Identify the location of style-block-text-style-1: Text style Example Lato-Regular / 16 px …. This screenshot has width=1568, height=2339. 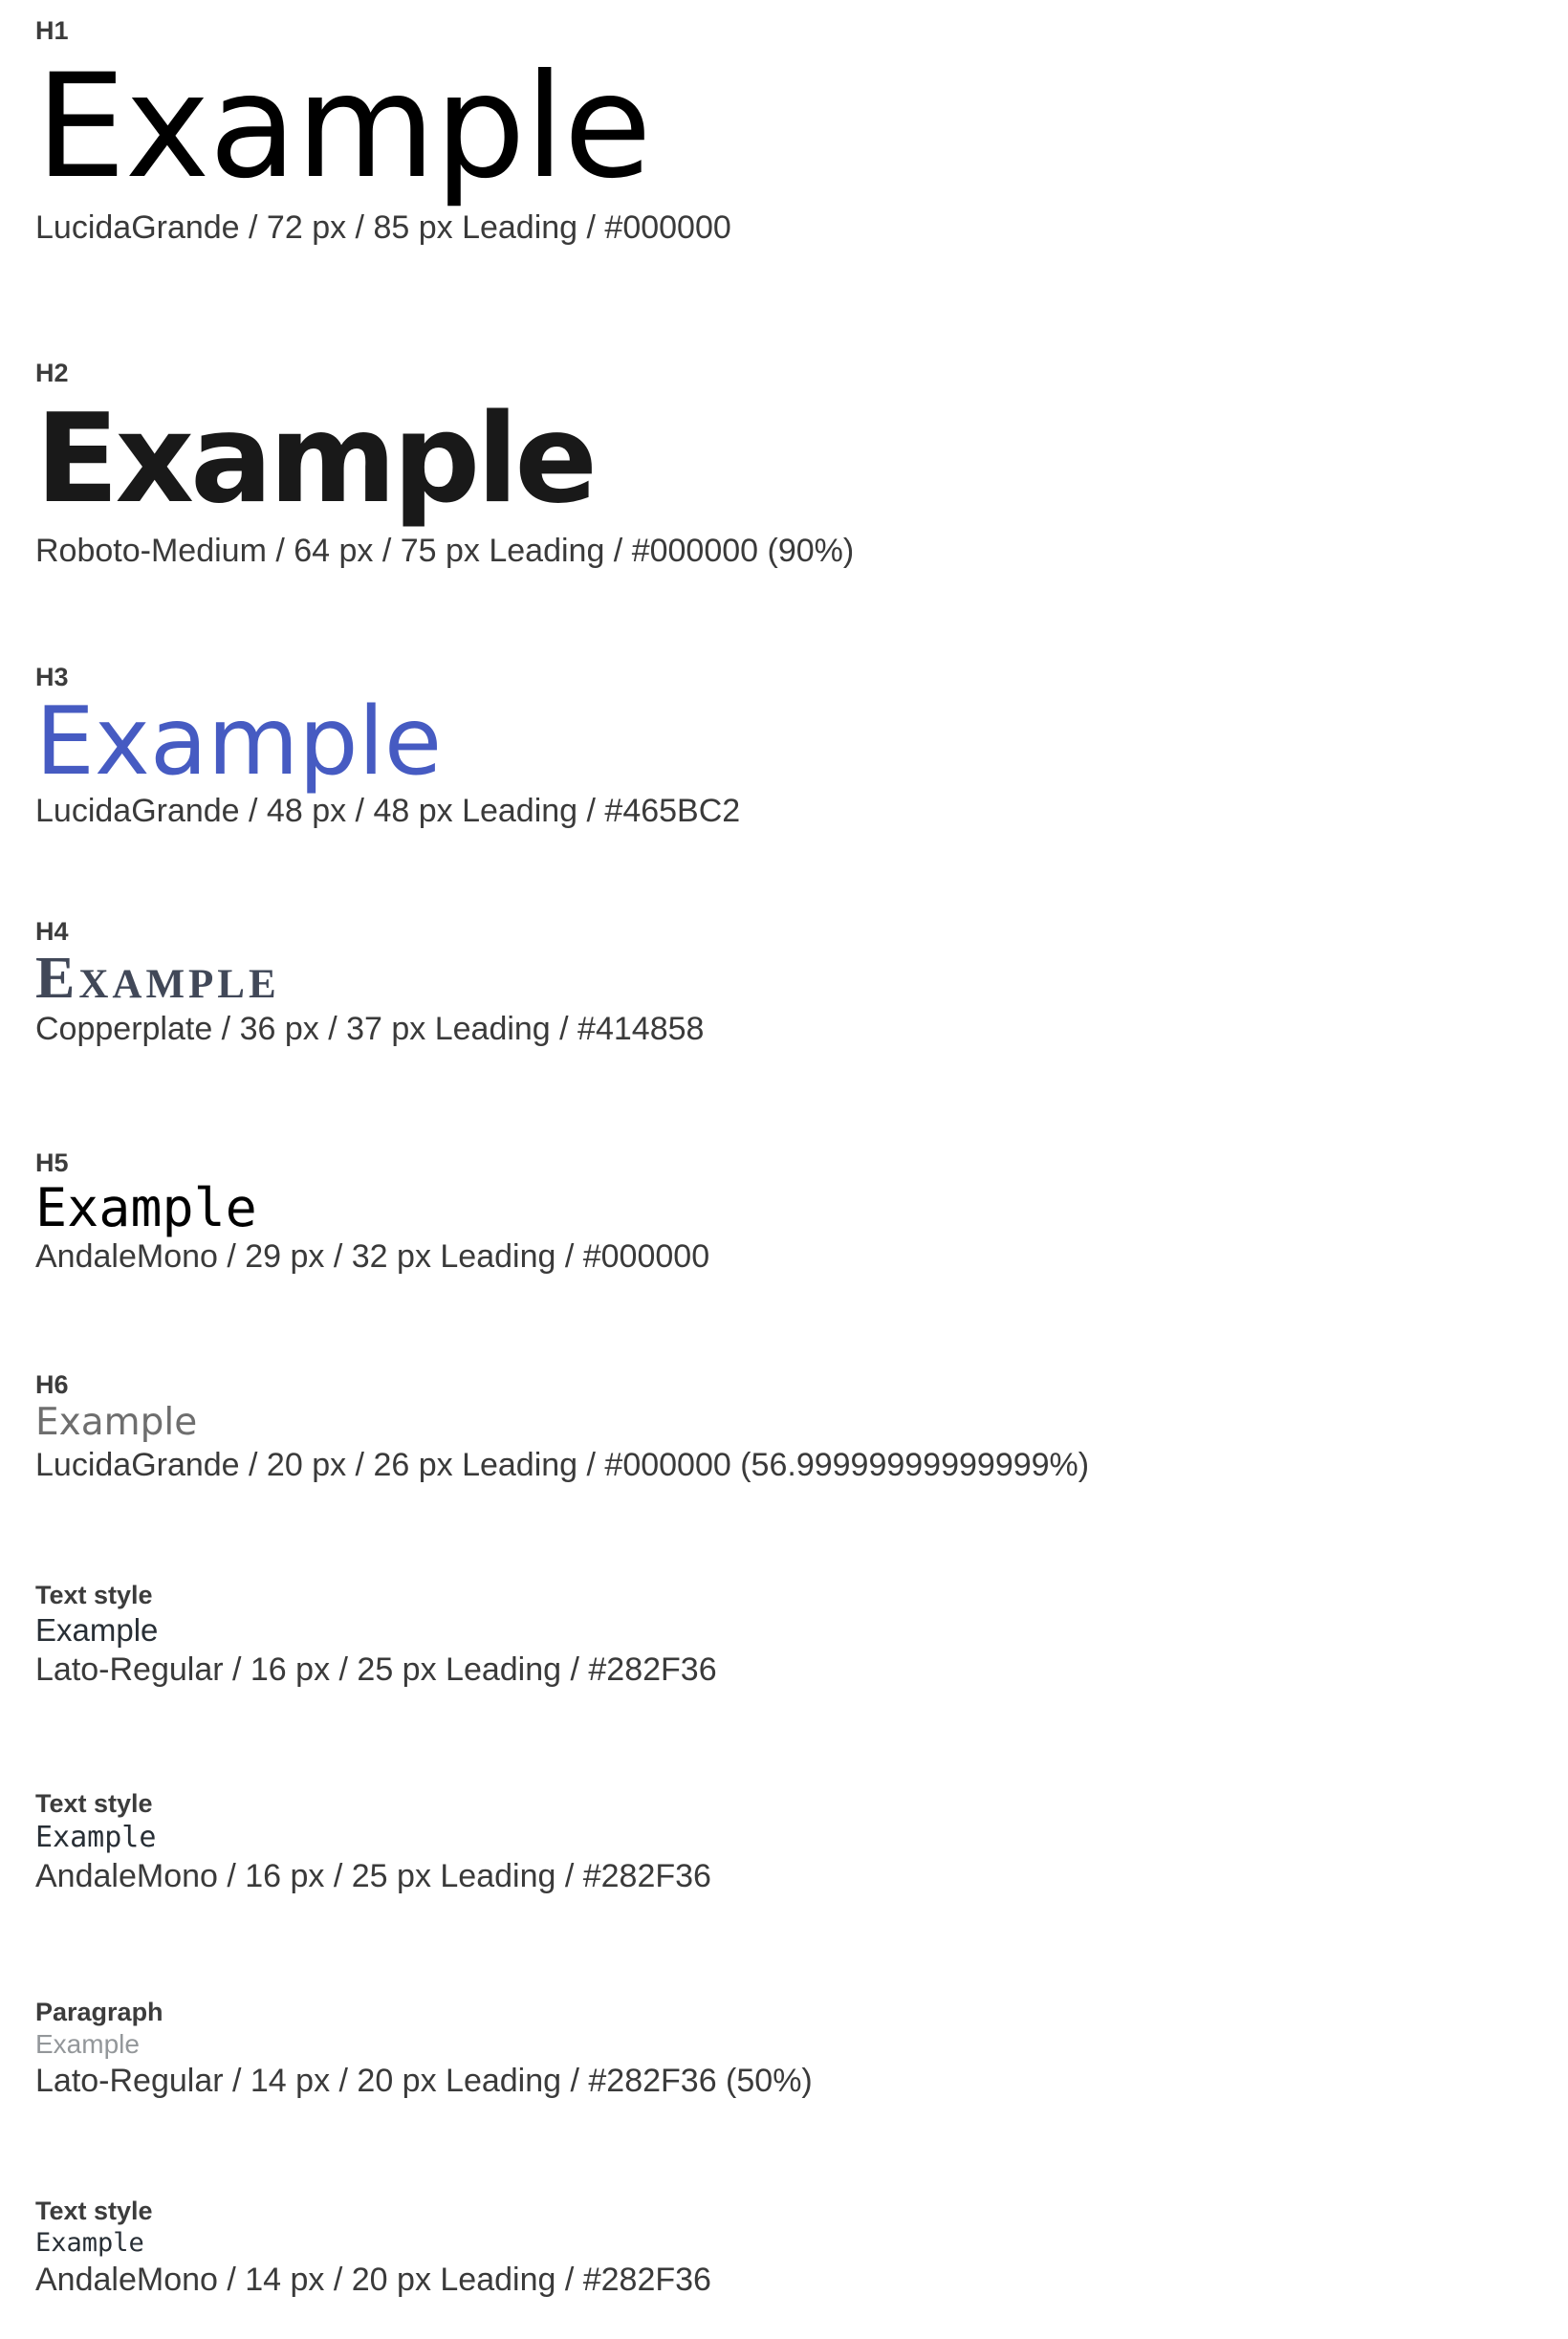
(376, 1634).